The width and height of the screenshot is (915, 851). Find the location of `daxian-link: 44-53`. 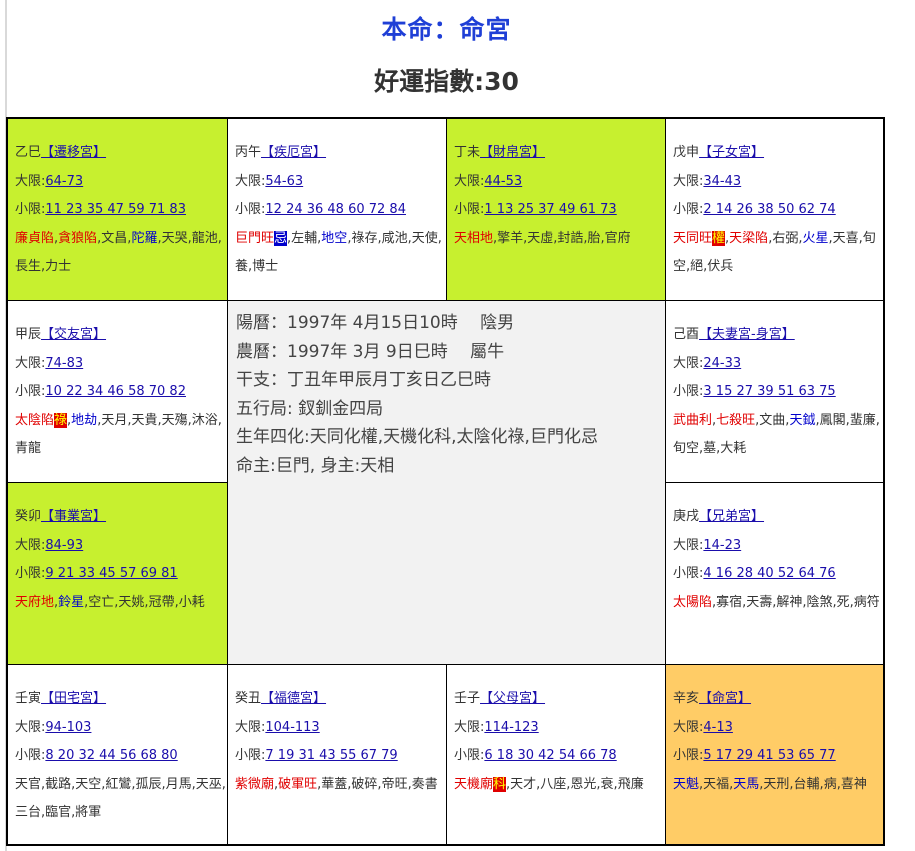

daxian-link: 44-53 is located at coordinates (503, 181).